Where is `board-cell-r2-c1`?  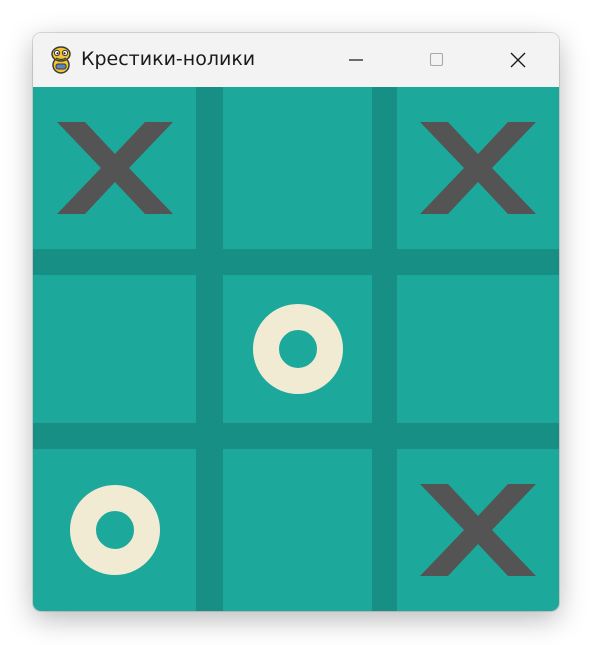 board-cell-r2-c1 is located at coordinates (114, 349).